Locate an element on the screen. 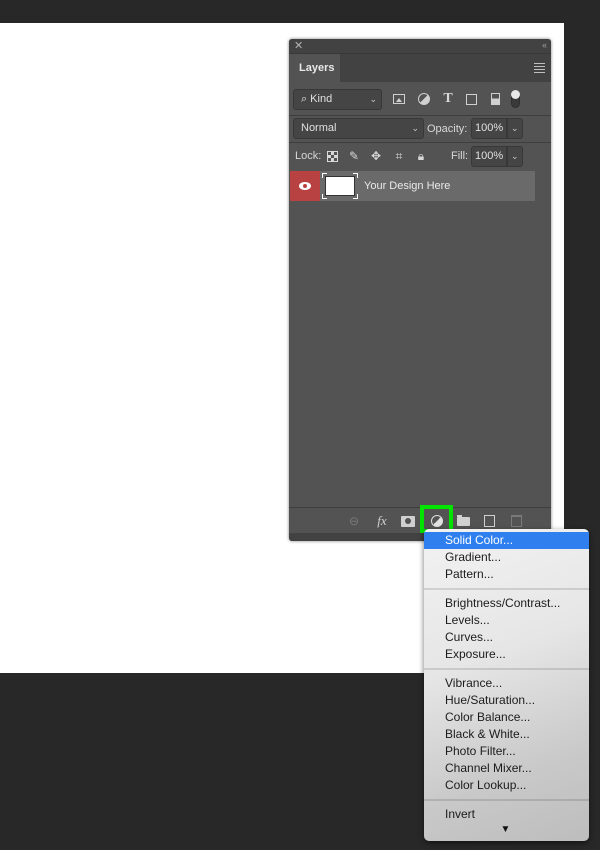  opacity-label: Opacity: is located at coordinates (447, 129).